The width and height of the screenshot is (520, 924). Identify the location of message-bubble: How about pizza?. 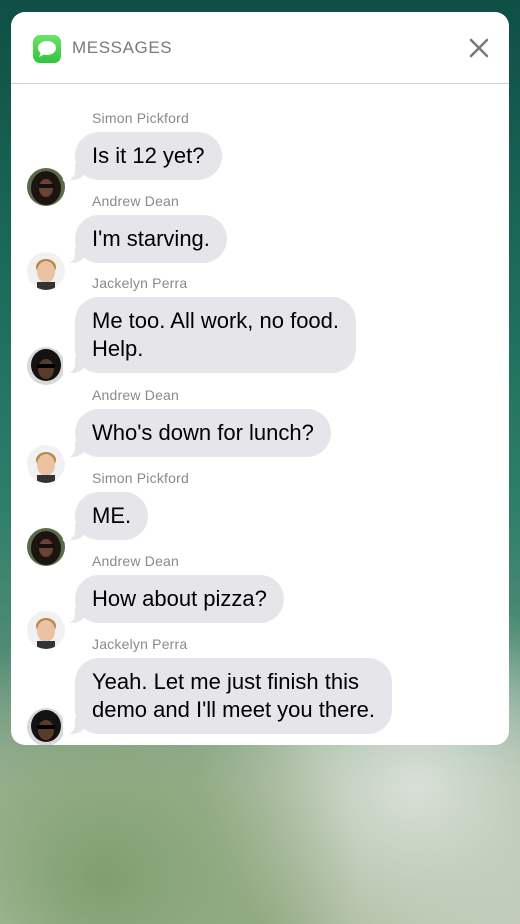
(173, 599).